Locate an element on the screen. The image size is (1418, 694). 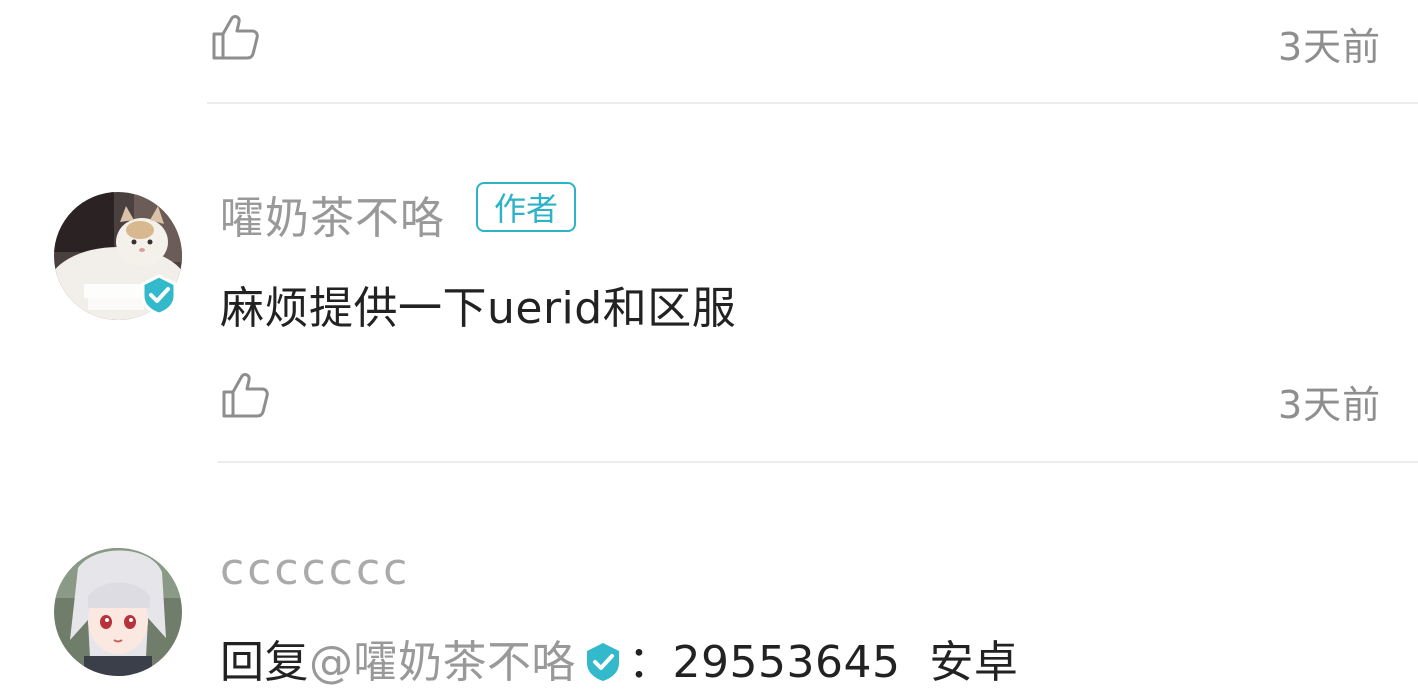
mention-link: @嚯奶茶不咯 is located at coordinates (442, 662).